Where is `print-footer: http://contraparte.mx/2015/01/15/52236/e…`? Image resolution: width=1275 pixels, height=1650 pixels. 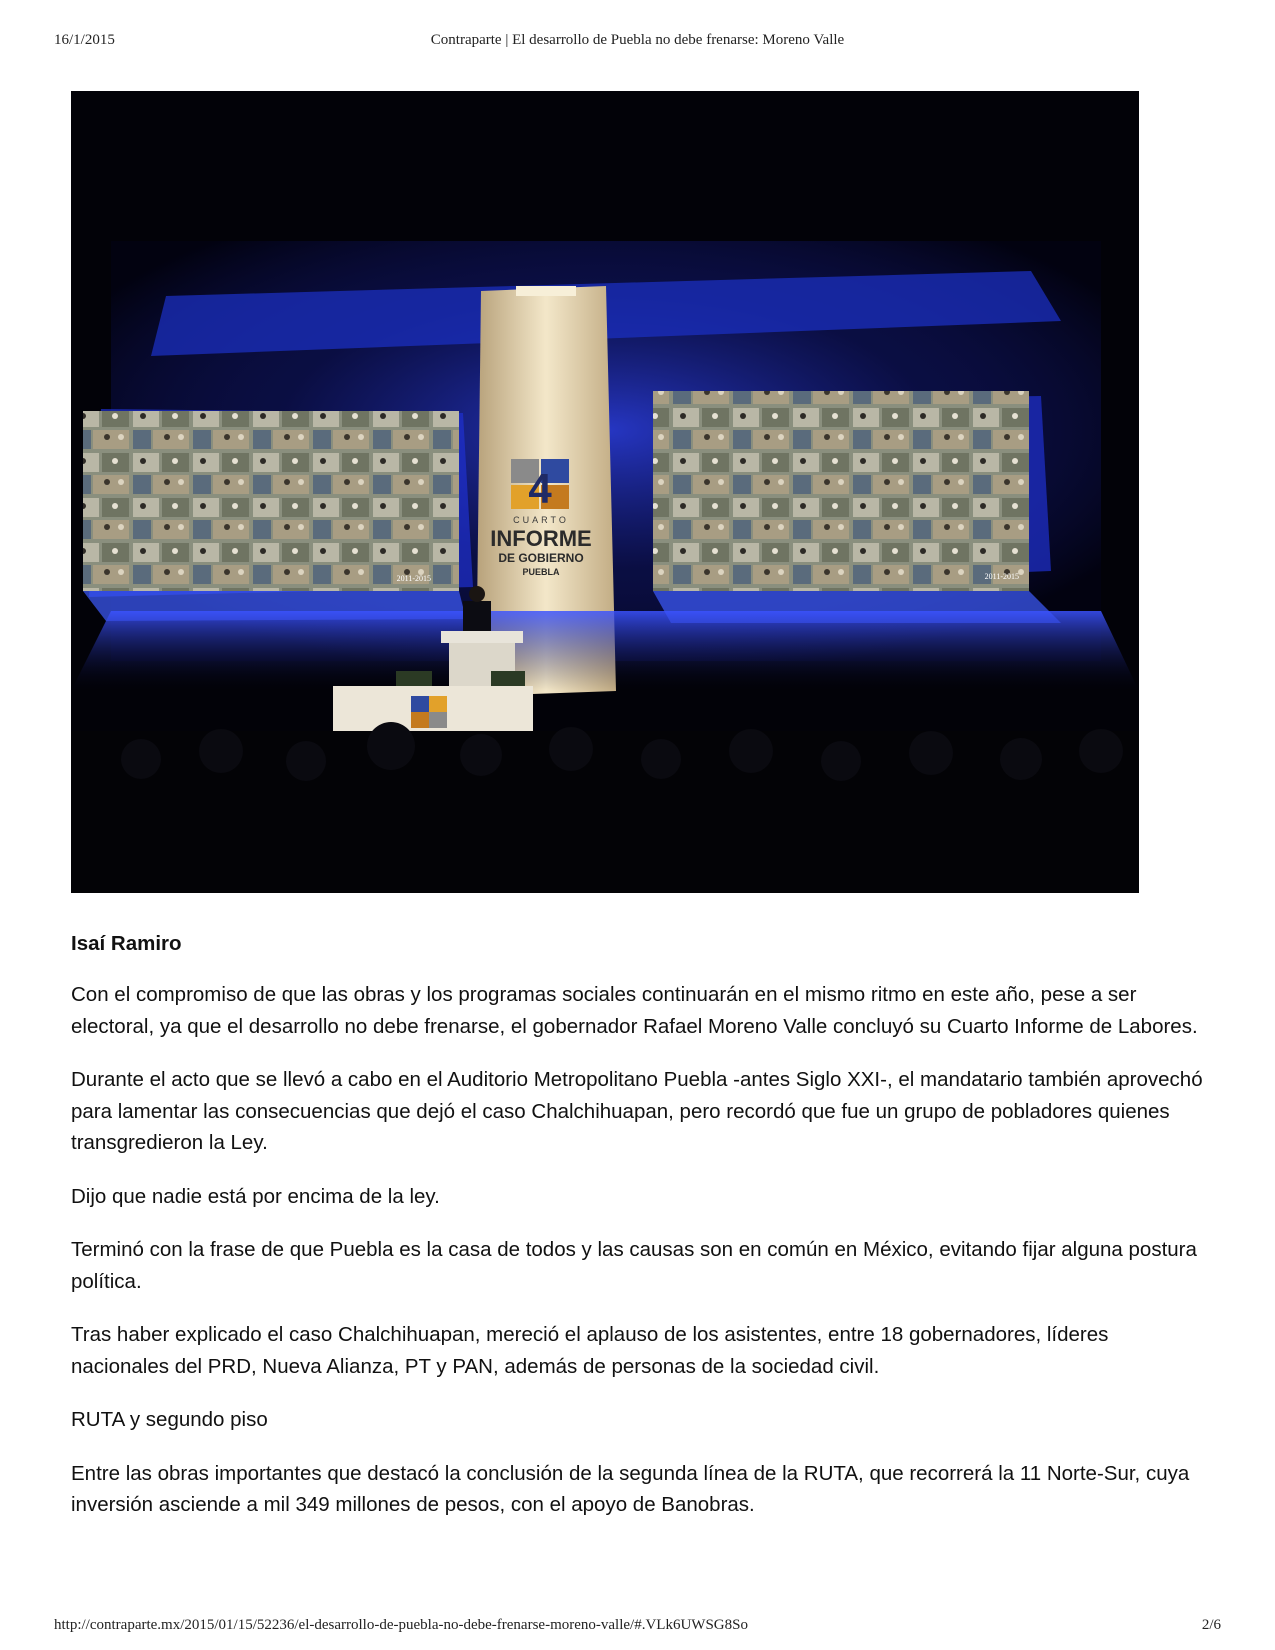 print-footer: http://contraparte.mx/2015/01/15/52236/e… is located at coordinates (637, 1628).